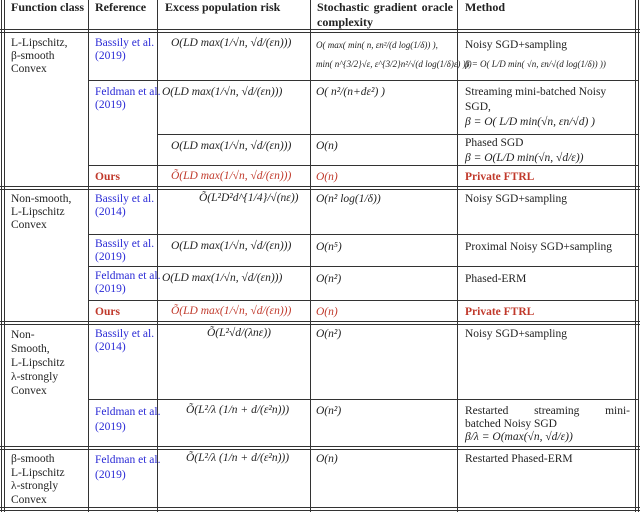  I want to click on function-class-line: Smooth,, so click(30, 349).